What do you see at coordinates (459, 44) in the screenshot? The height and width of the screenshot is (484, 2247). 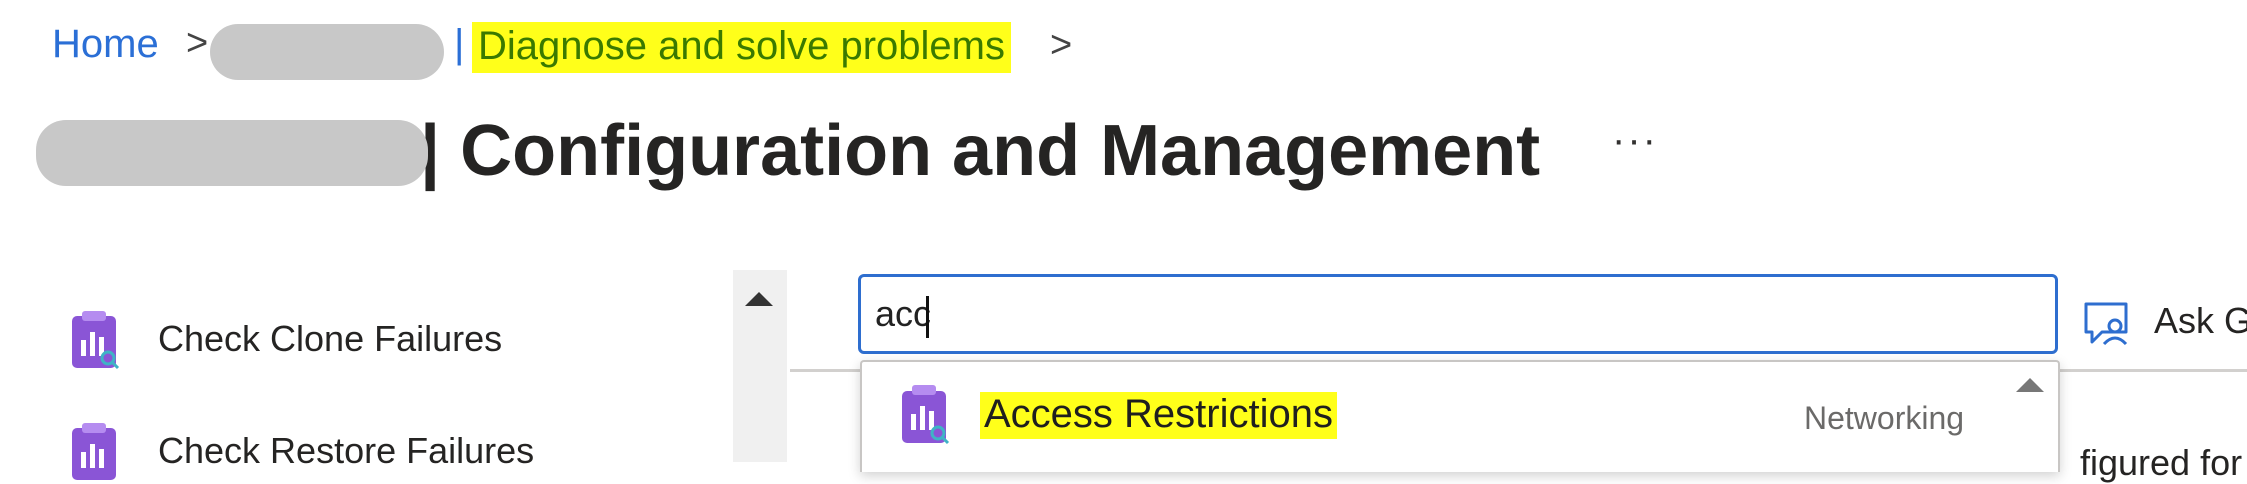 I see `breadcrumb-pipe: |` at bounding box center [459, 44].